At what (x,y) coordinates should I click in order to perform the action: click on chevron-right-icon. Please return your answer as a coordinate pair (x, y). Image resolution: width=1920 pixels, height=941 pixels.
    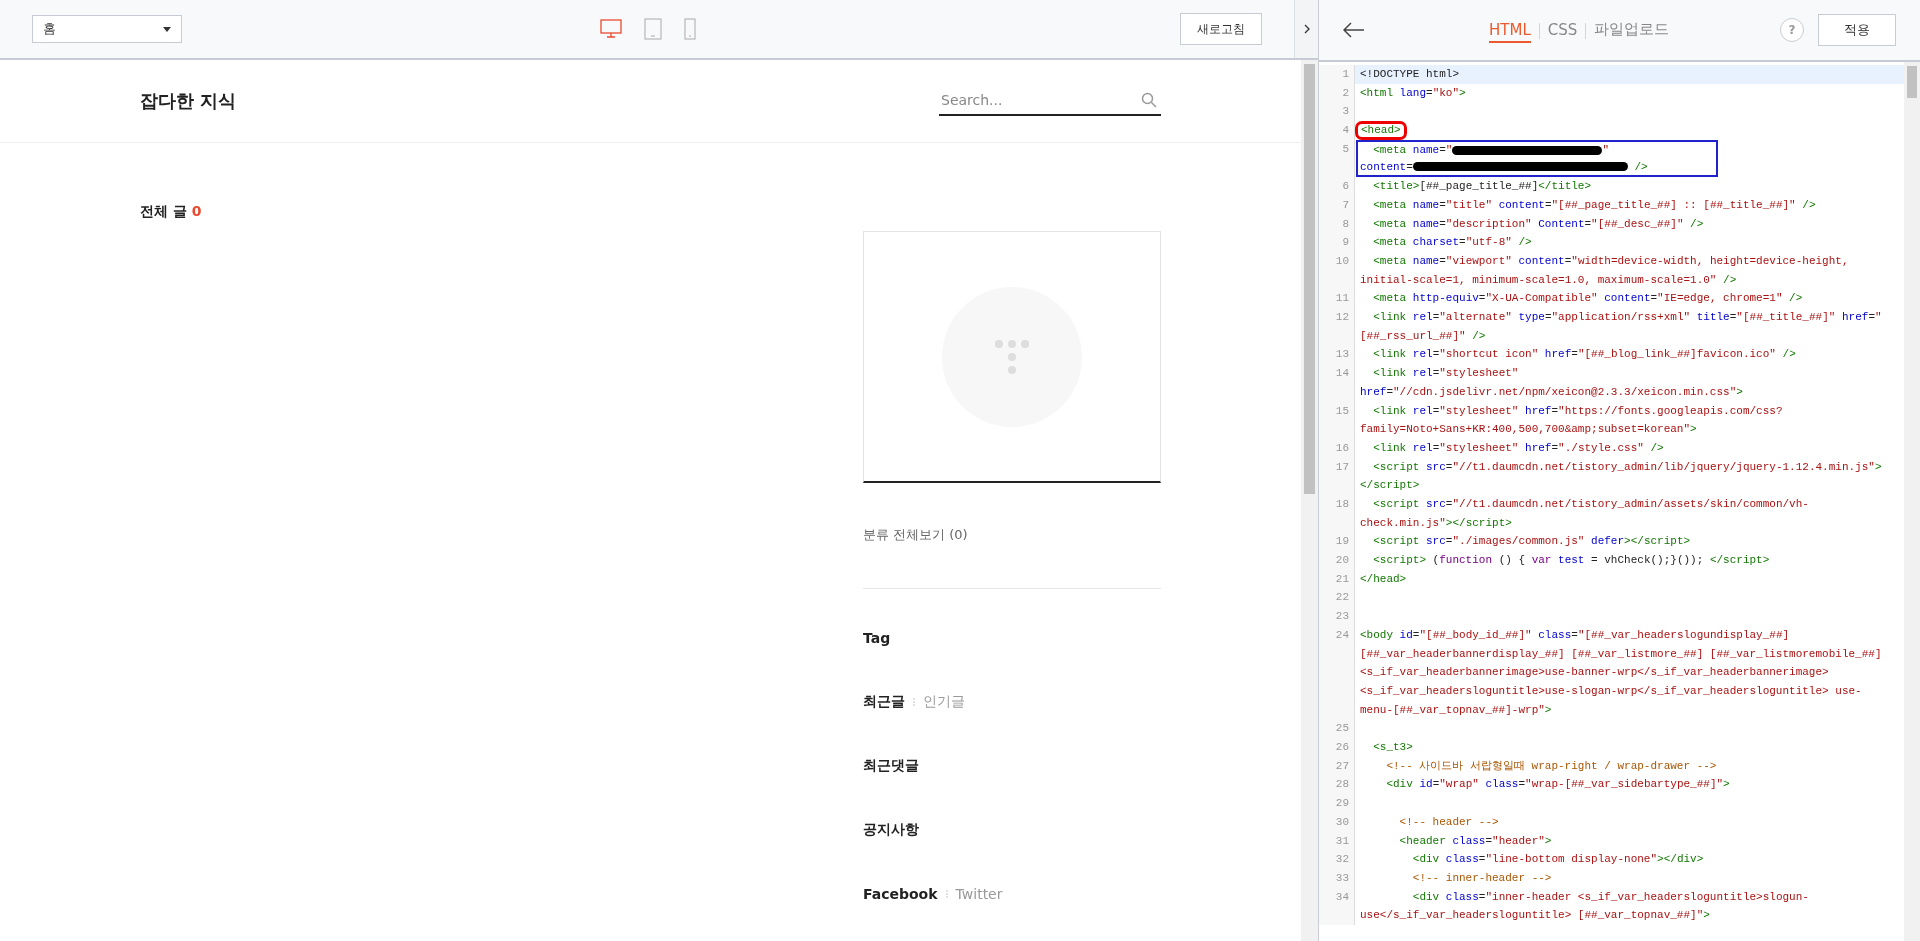
    Looking at the image, I should click on (1306, 29).